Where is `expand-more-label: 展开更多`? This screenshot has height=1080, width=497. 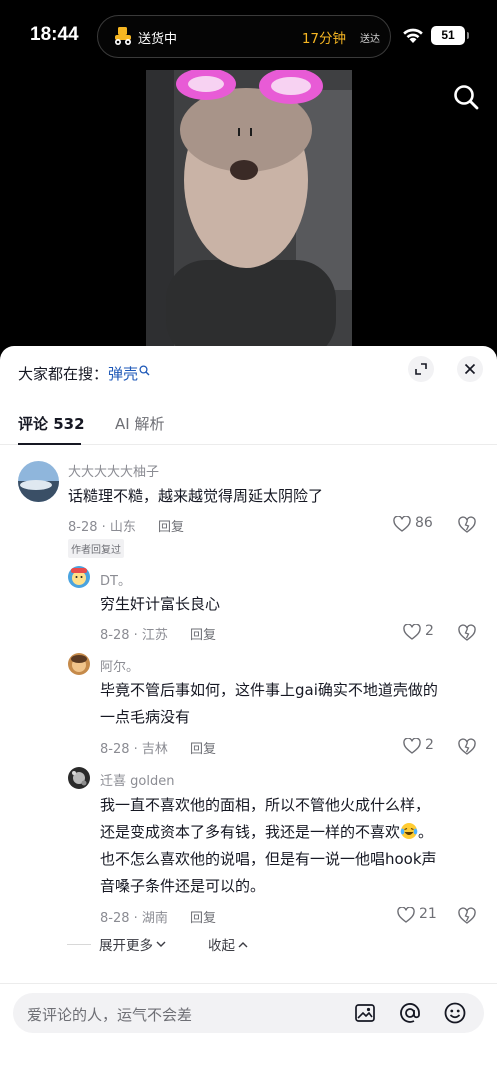
expand-more-label: 展开更多 is located at coordinates (126, 946).